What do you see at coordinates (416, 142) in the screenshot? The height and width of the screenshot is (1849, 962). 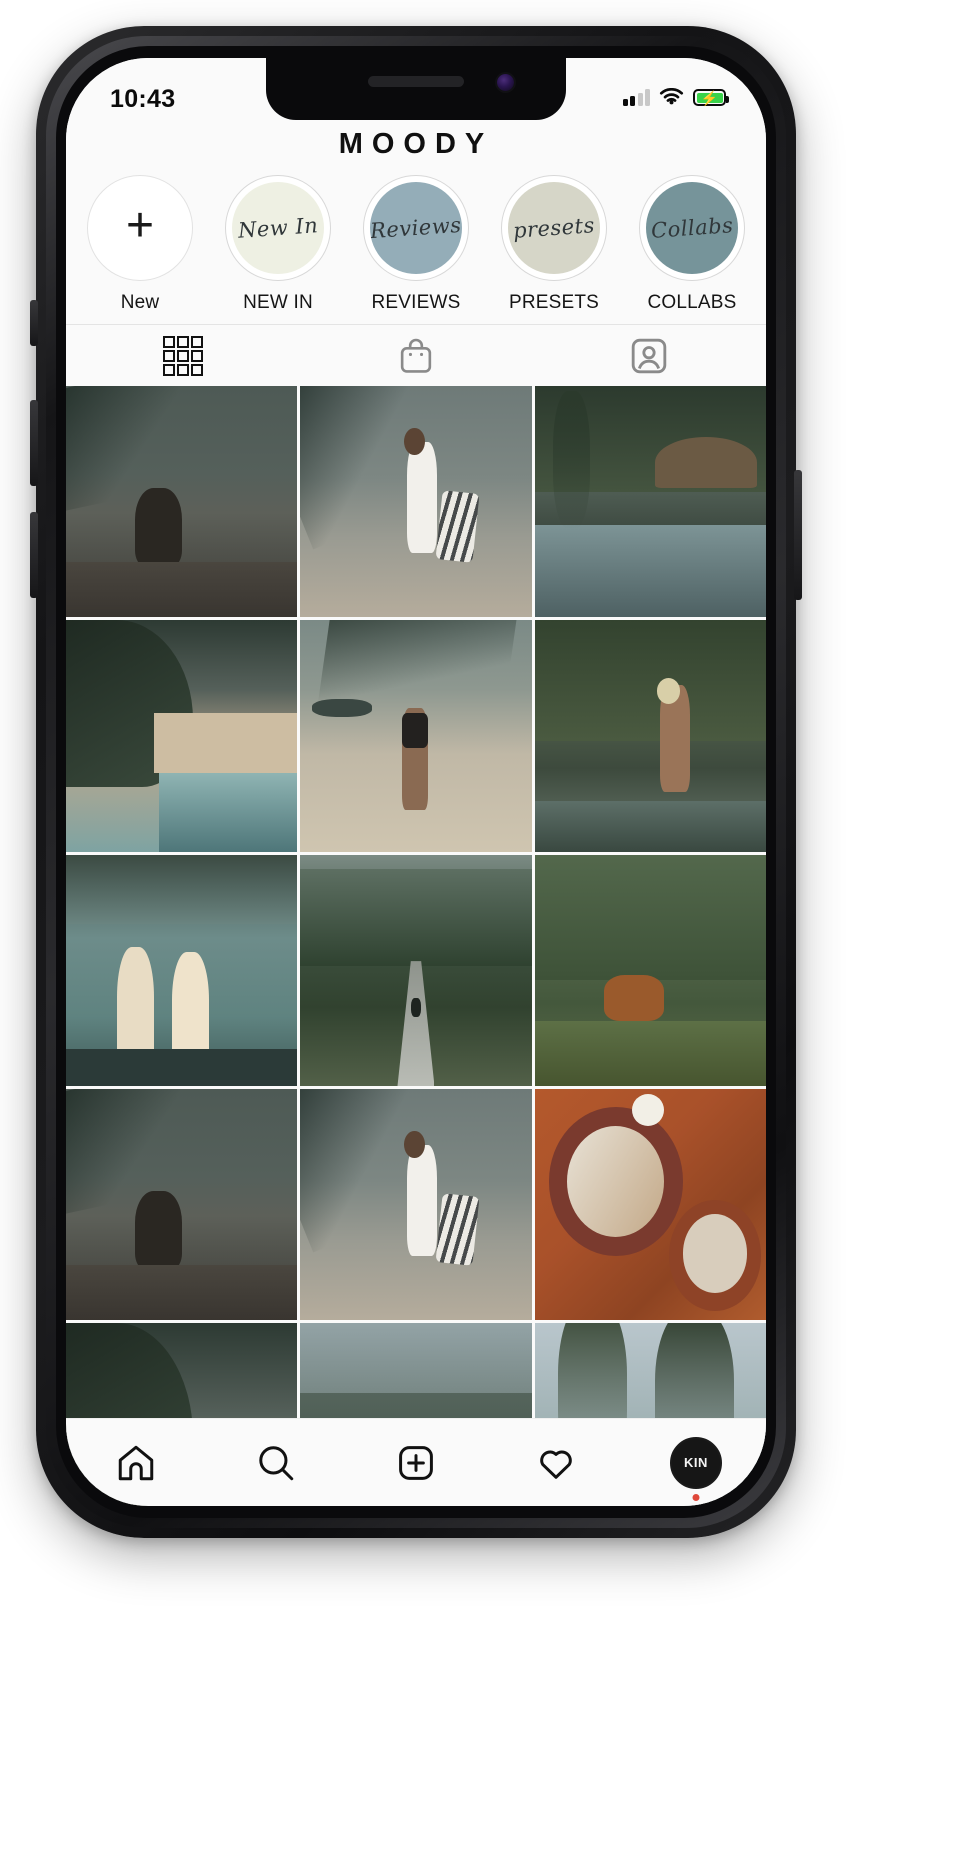 I see `page-title: MOODY` at bounding box center [416, 142].